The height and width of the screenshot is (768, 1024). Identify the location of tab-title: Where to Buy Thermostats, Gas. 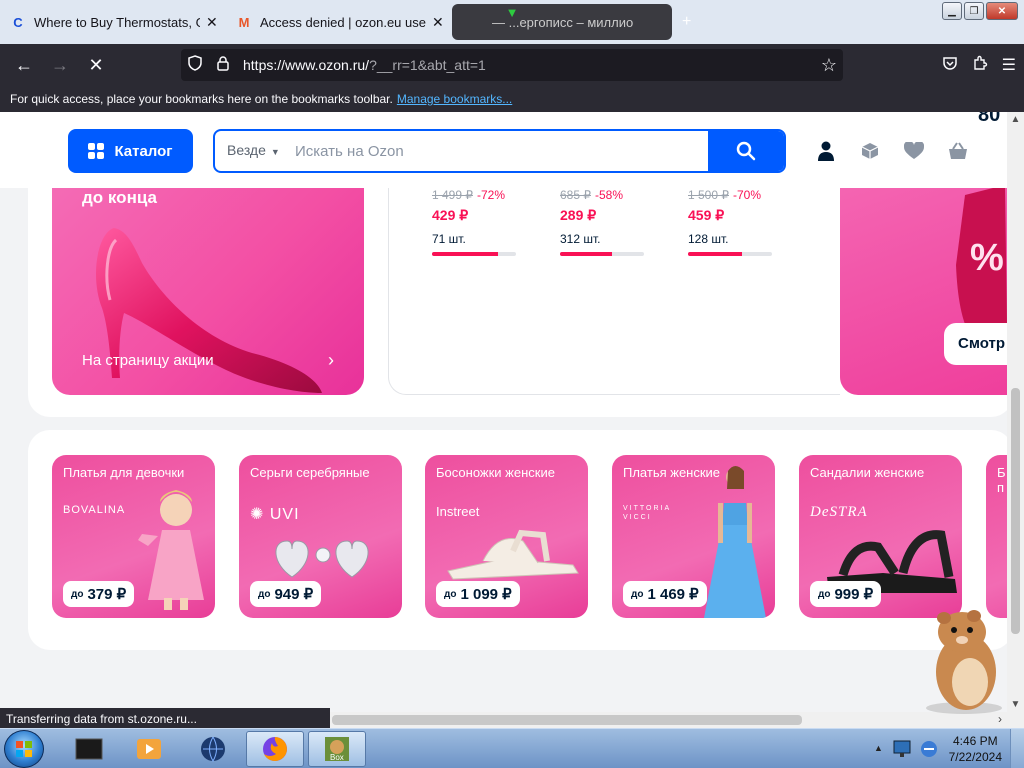
(117, 22).